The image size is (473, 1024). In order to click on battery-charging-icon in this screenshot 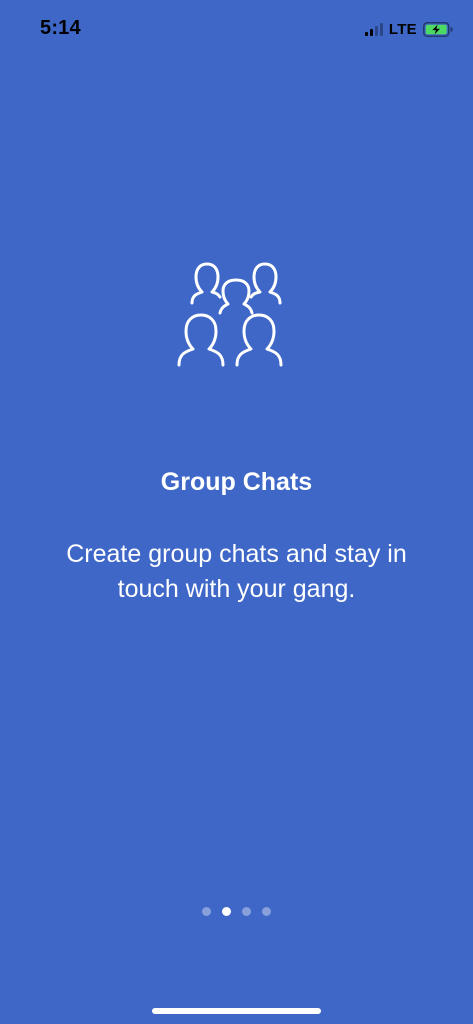, I will do `click(438, 29)`.